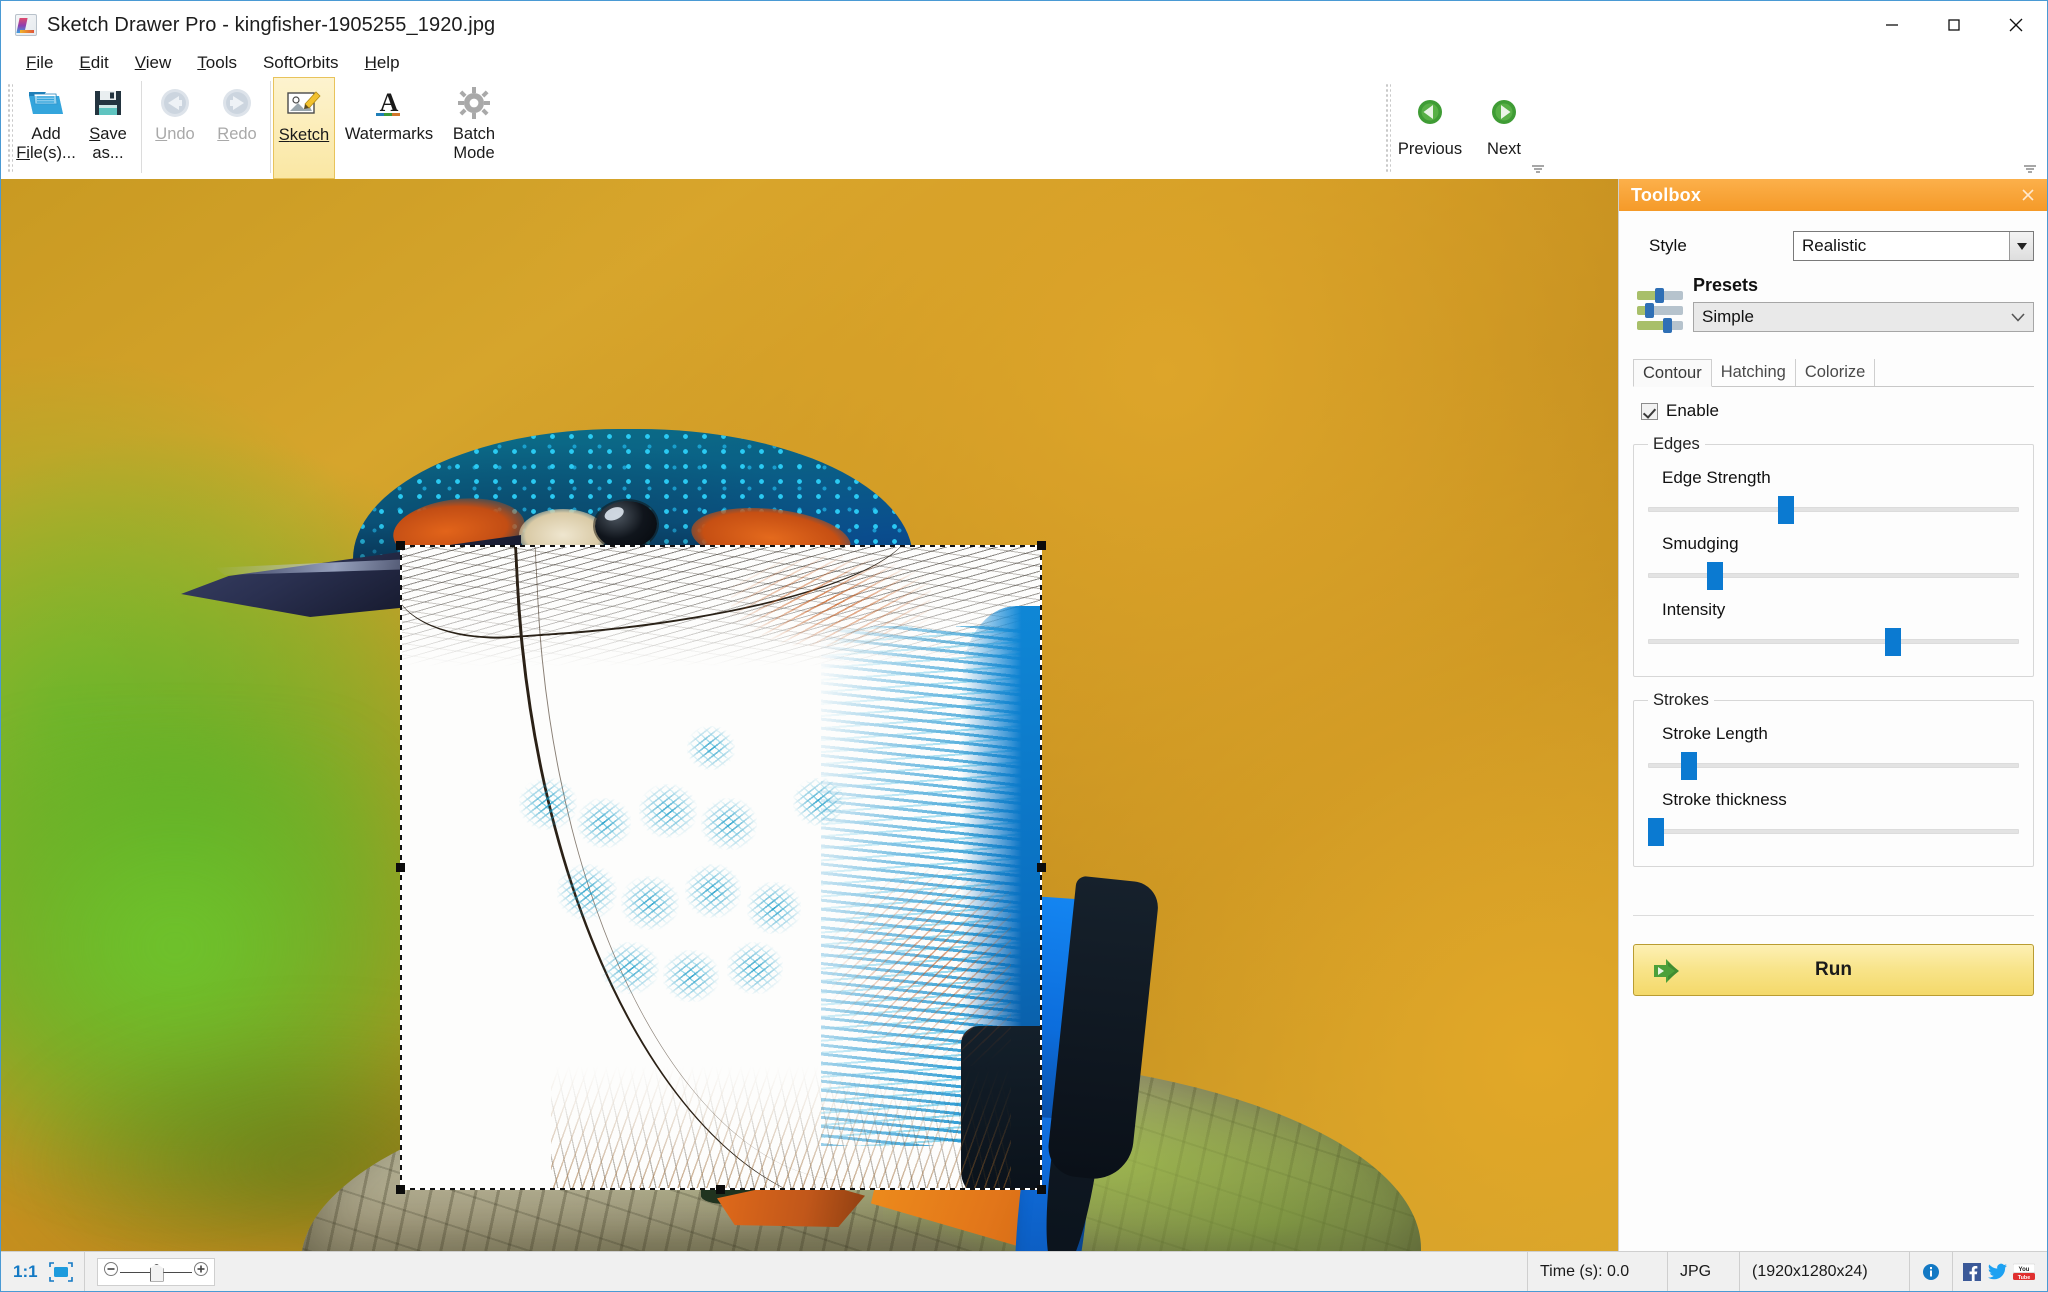 The width and height of the screenshot is (2048, 1292). What do you see at coordinates (1538, 169) in the screenshot?
I see `nav-expand-icon` at bounding box center [1538, 169].